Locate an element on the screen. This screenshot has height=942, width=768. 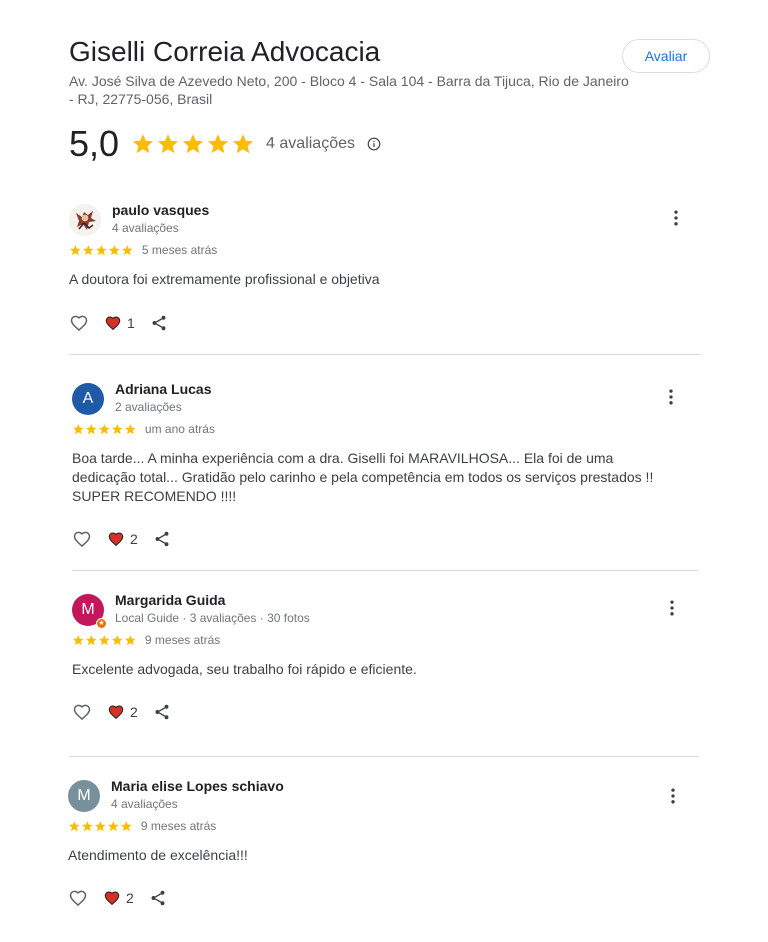
like-count: 1 is located at coordinates (131, 323).